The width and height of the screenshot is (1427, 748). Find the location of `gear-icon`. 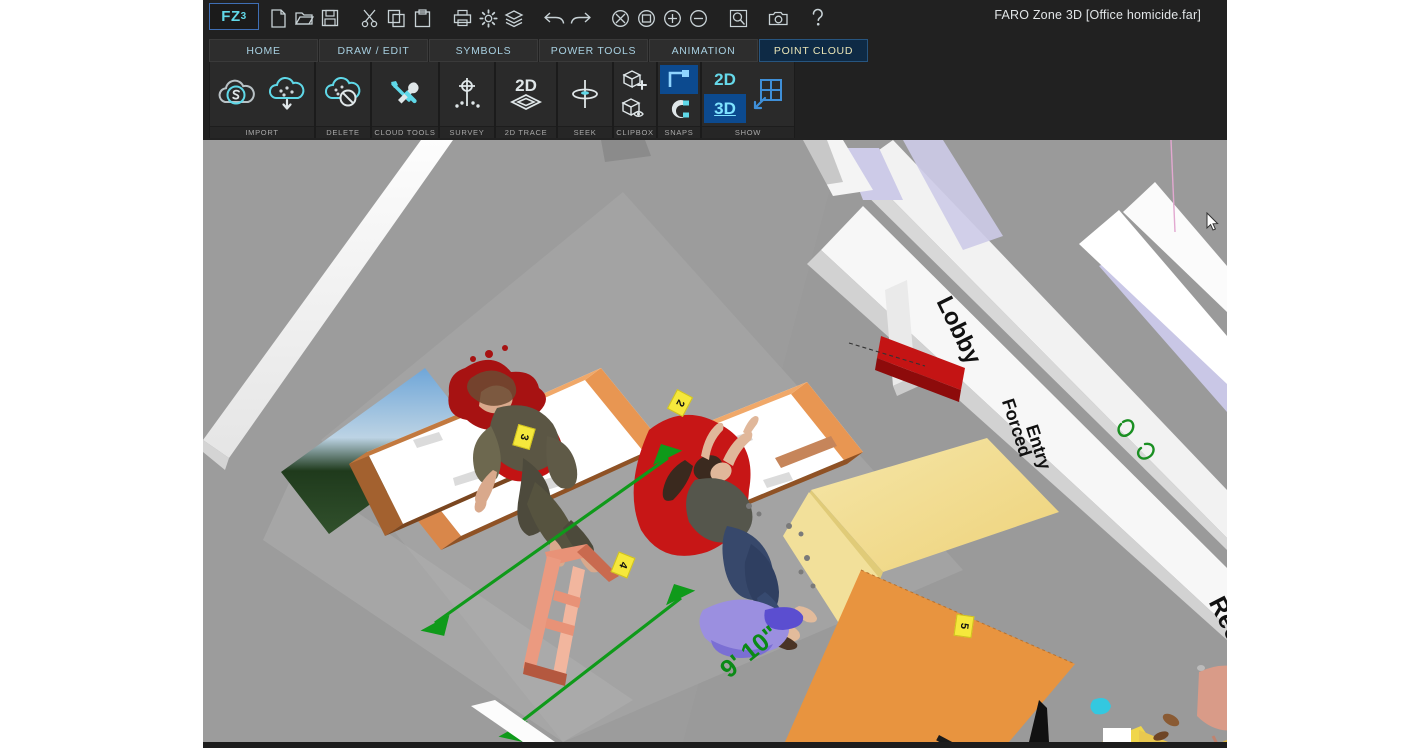

gear-icon is located at coordinates (488, 18).